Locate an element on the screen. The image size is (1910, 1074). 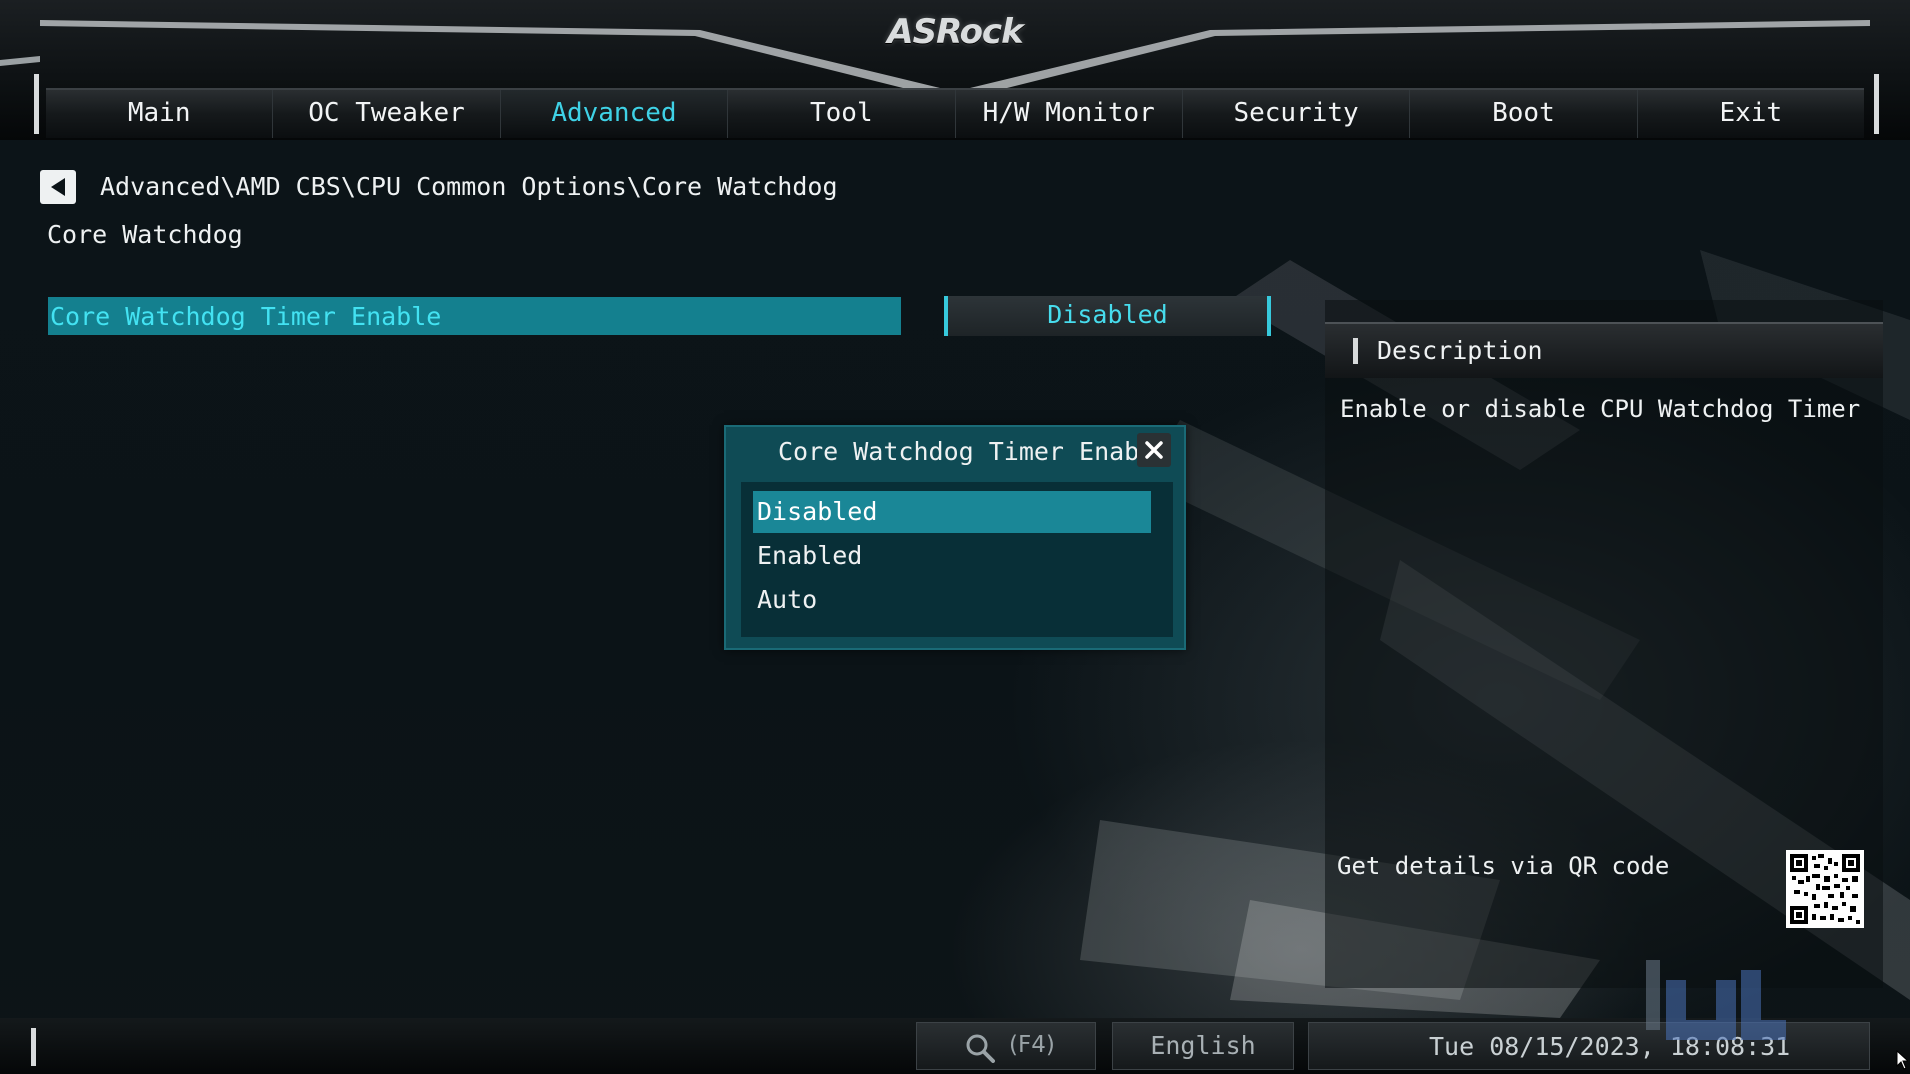
search-button: (F4) is located at coordinates (1006, 1046).